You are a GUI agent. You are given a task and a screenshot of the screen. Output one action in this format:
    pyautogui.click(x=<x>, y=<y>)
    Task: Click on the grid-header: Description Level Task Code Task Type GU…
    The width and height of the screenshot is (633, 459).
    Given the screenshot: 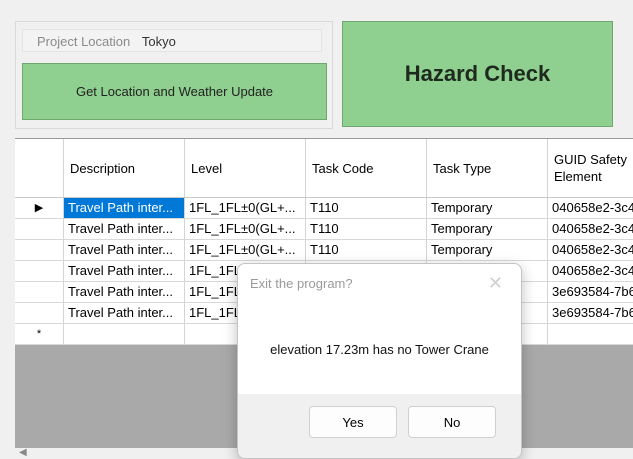 What is the action you would take?
    pyautogui.click(x=324, y=168)
    